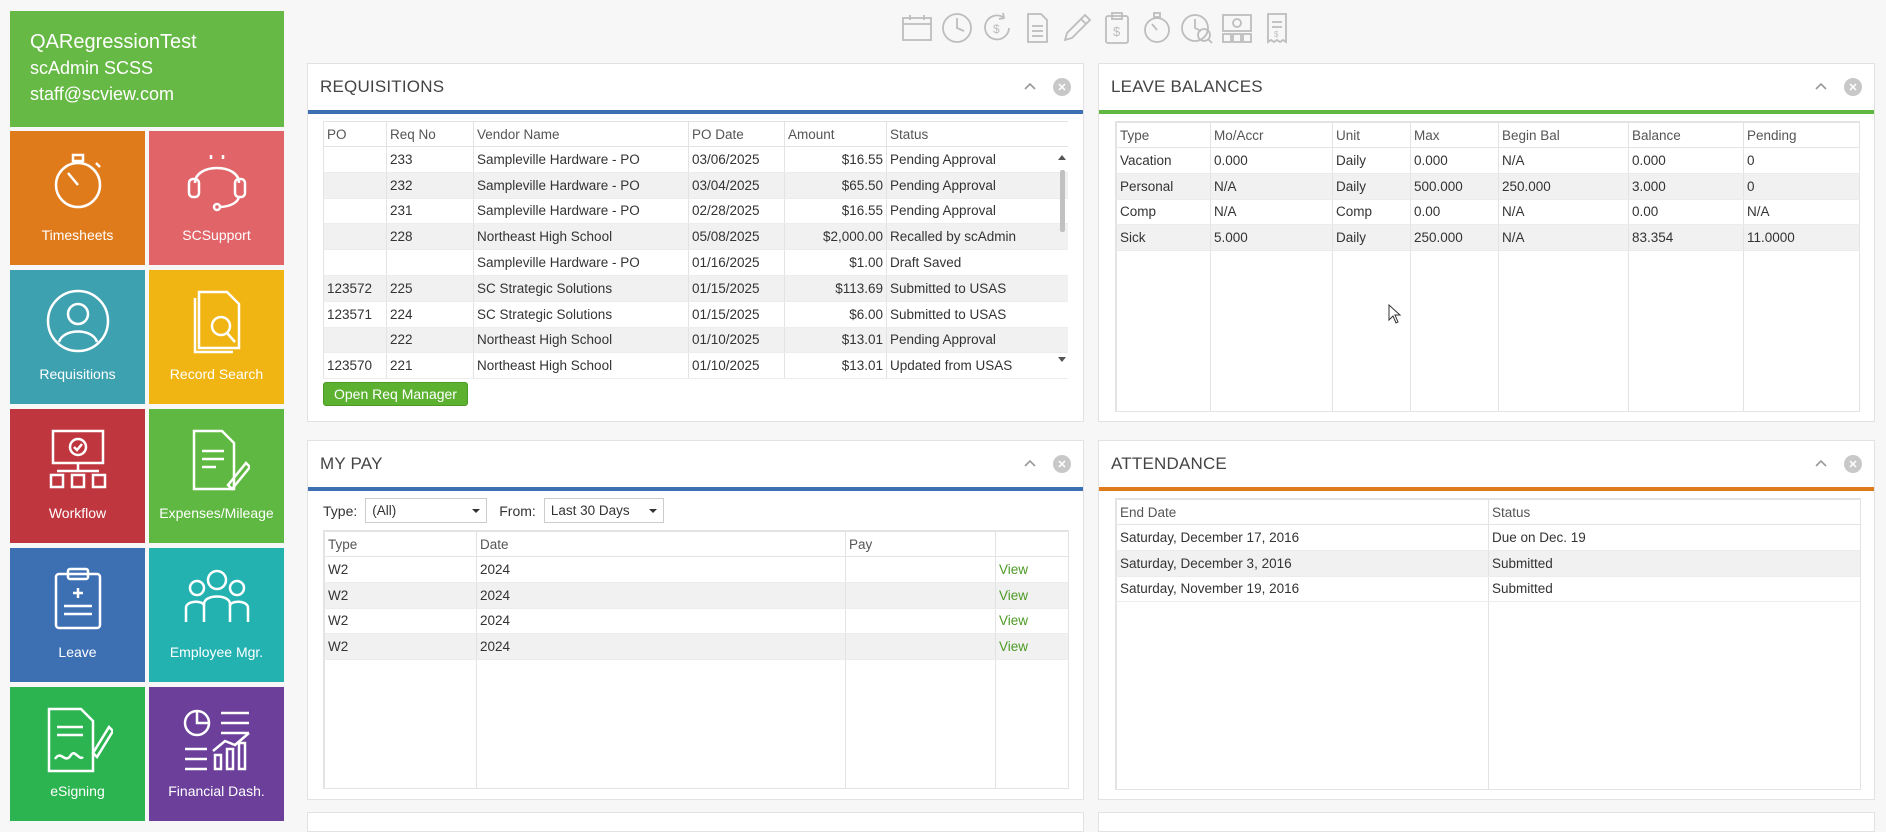 This screenshot has width=1886, height=832. I want to click on tile-expenses-mileage: Expenses/Mileage, so click(216, 476).